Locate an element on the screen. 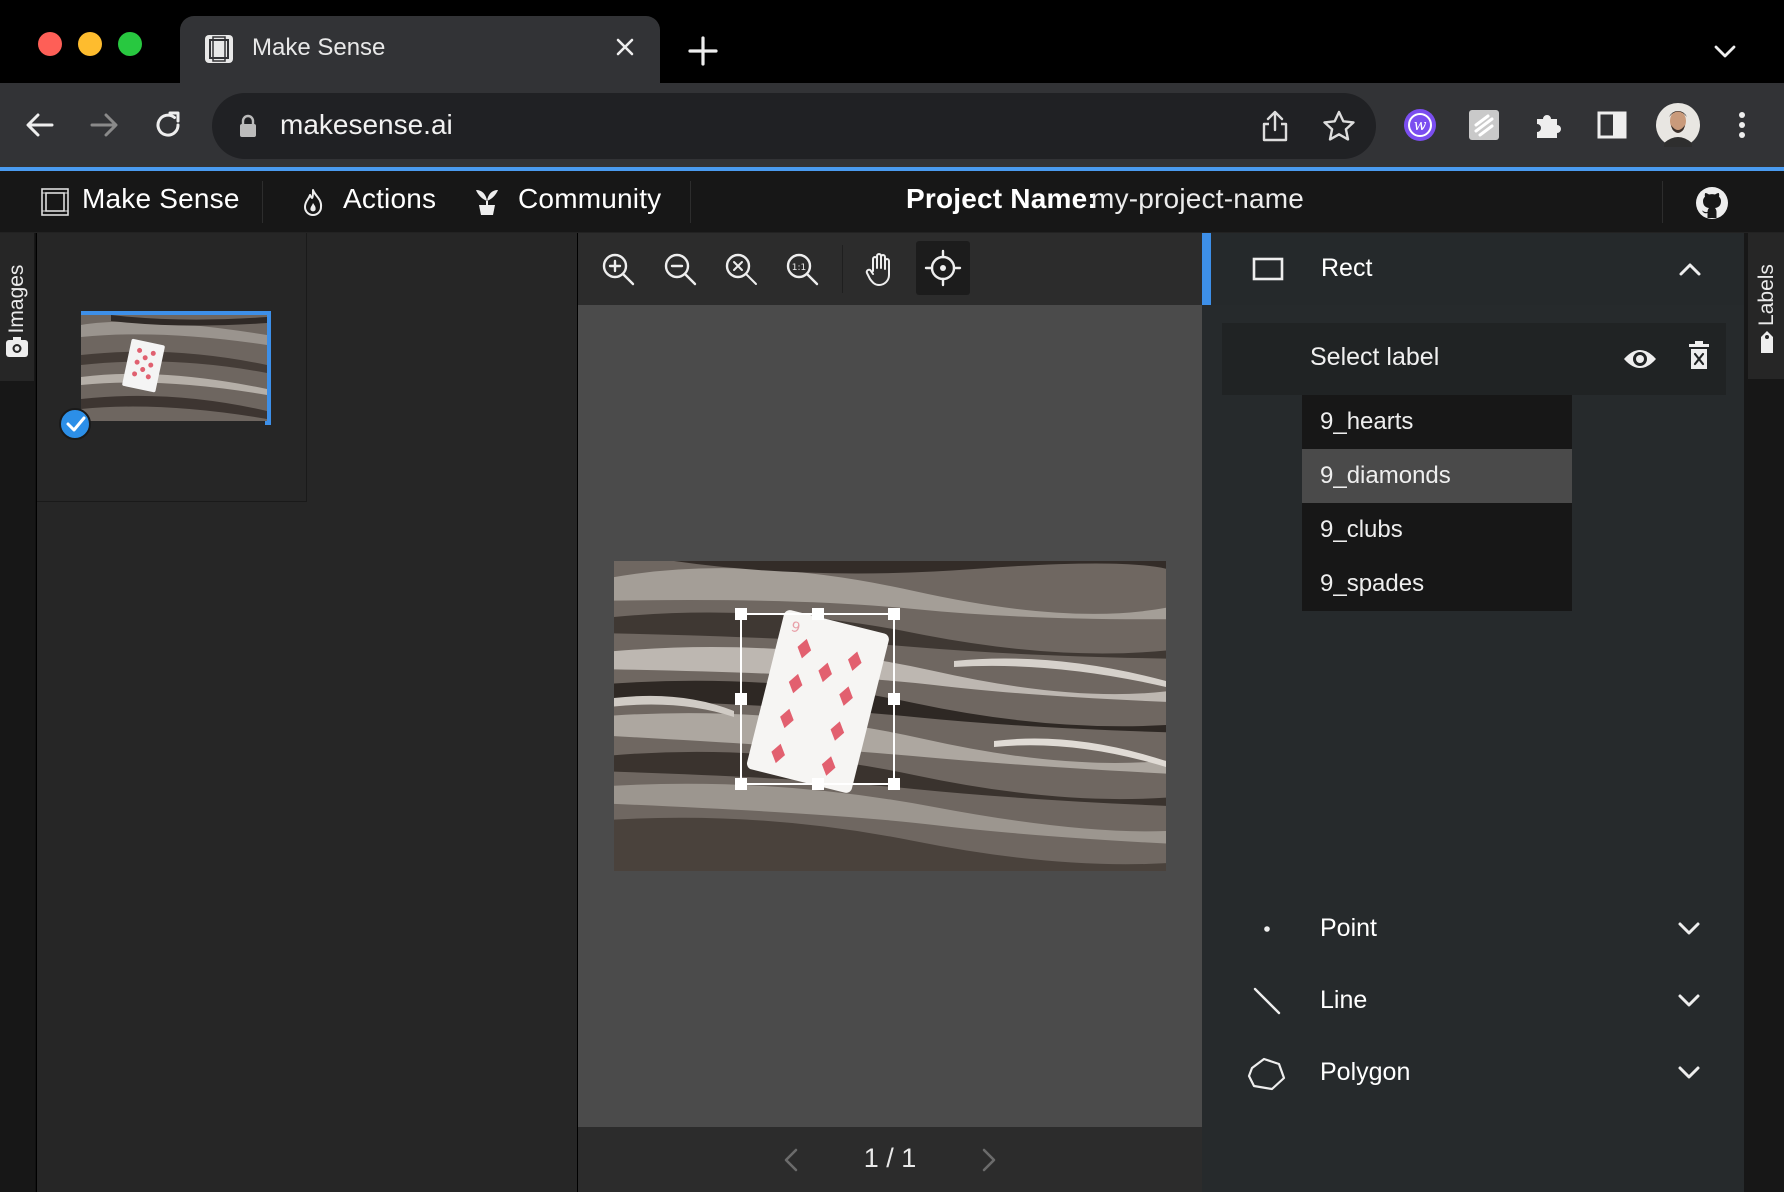 This screenshot has width=1784, height=1192. svg-text: 1:1 is located at coordinates (799, 268).